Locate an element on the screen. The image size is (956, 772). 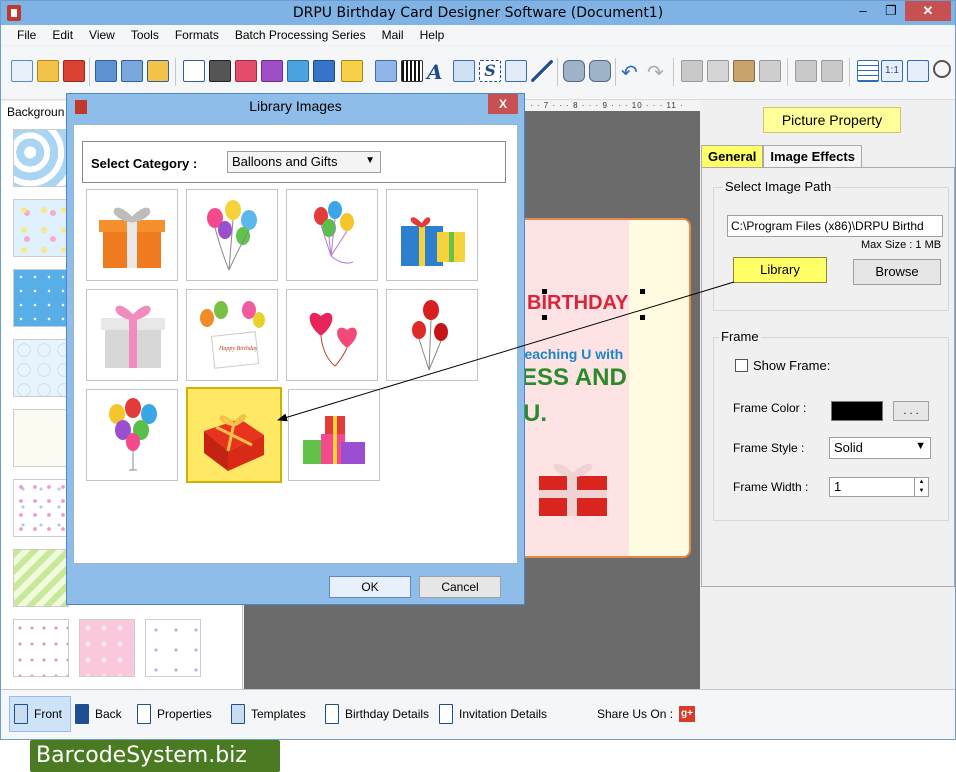
cancel-button: Cancel is located at coordinates (460, 587).